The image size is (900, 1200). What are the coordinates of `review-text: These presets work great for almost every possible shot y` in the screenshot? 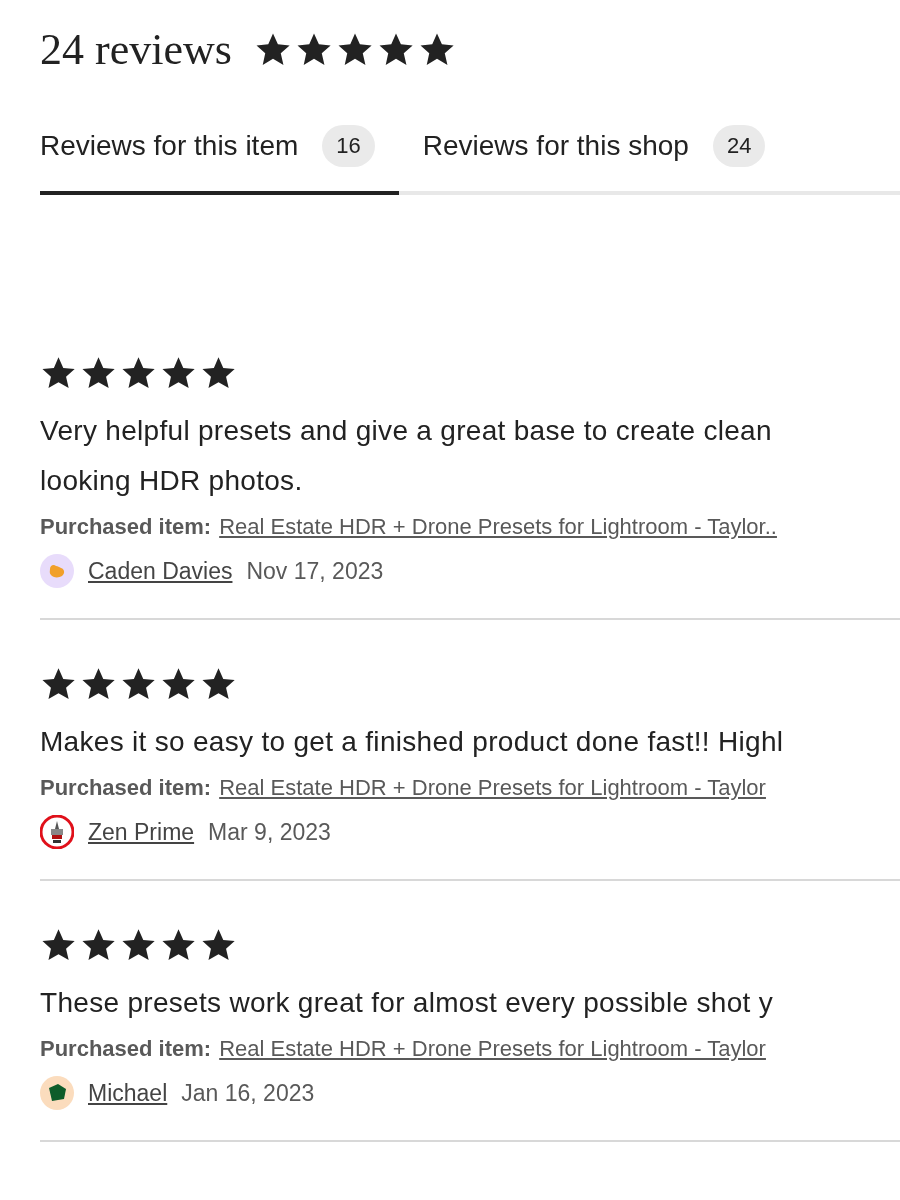 It's located at (407, 1003).